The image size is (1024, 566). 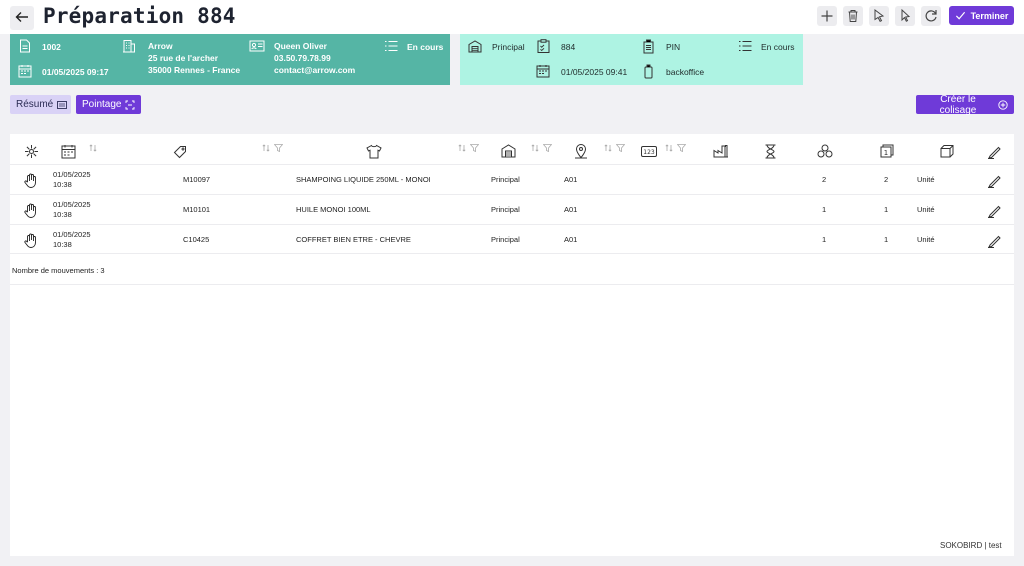 I want to click on cursor-select-icon, so click(x=879, y=16).